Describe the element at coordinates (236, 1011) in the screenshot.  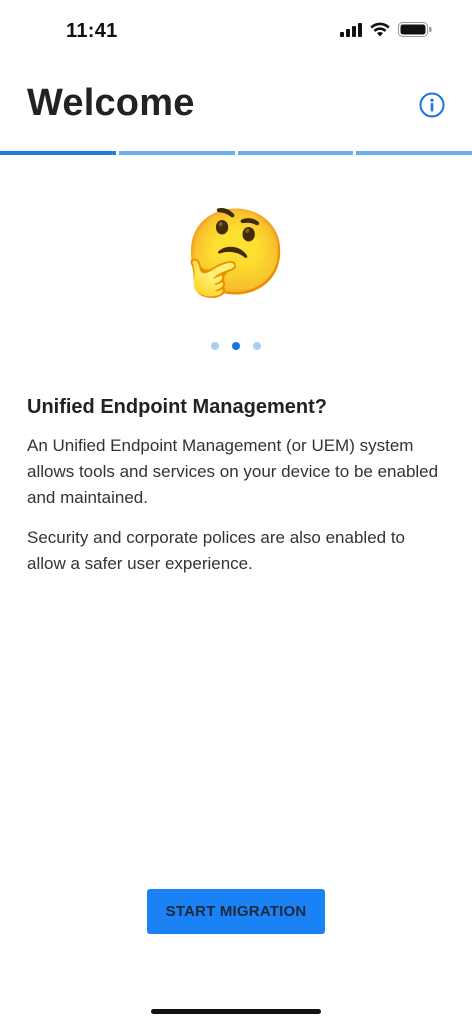
I see `home-indicator` at that location.